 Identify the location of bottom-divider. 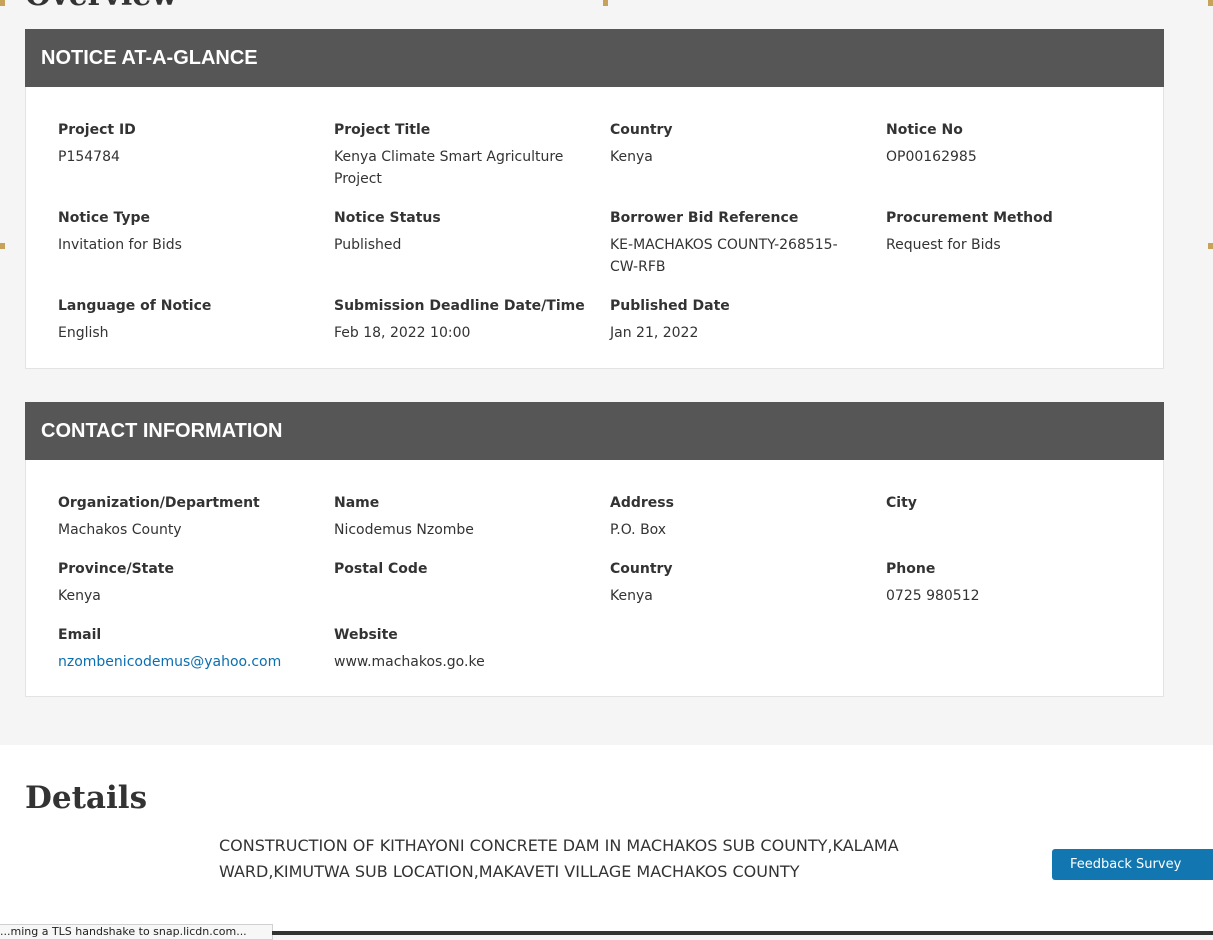
(742, 933).